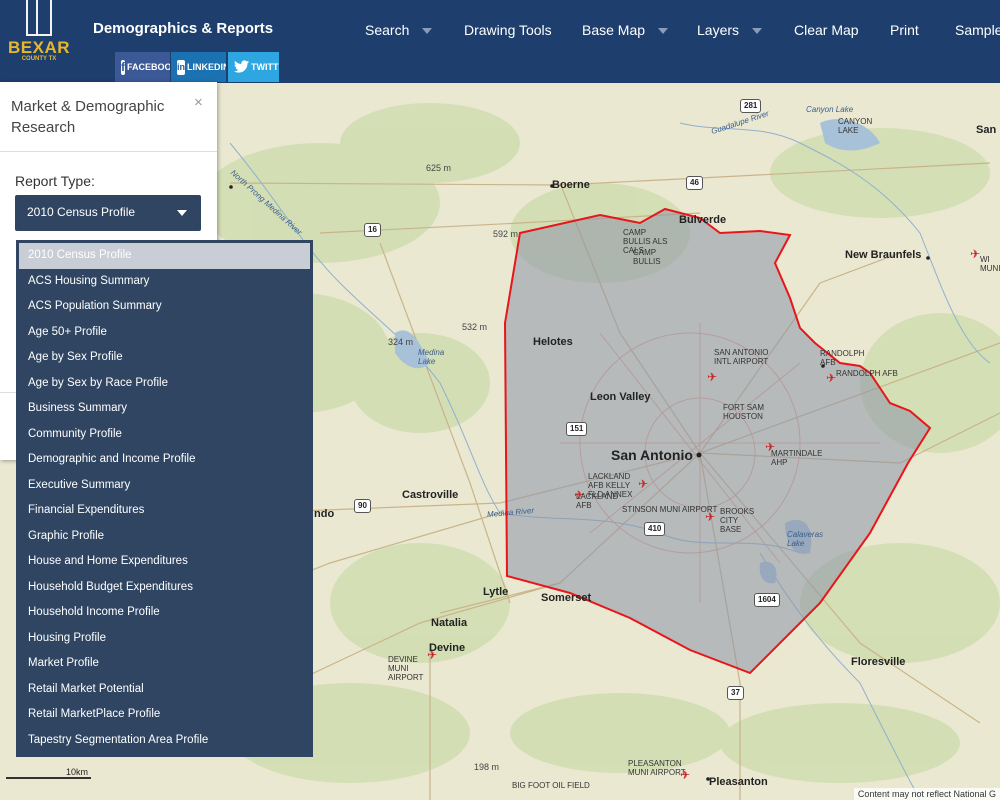 The height and width of the screenshot is (800, 1000). Describe the element at coordinates (387, 30) in the screenshot. I see `nav-search-label: Search` at that location.